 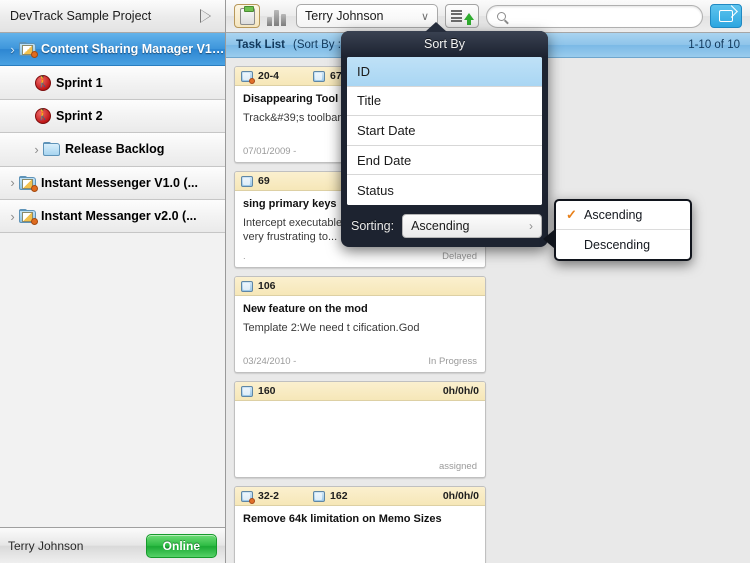 I want to click on task-card-footer: . Delayed, so click(x=360, y=259).